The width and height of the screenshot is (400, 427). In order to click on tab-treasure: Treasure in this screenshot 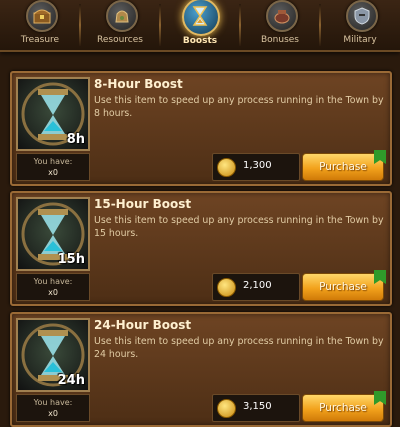, I will do `click(40, 25)`.